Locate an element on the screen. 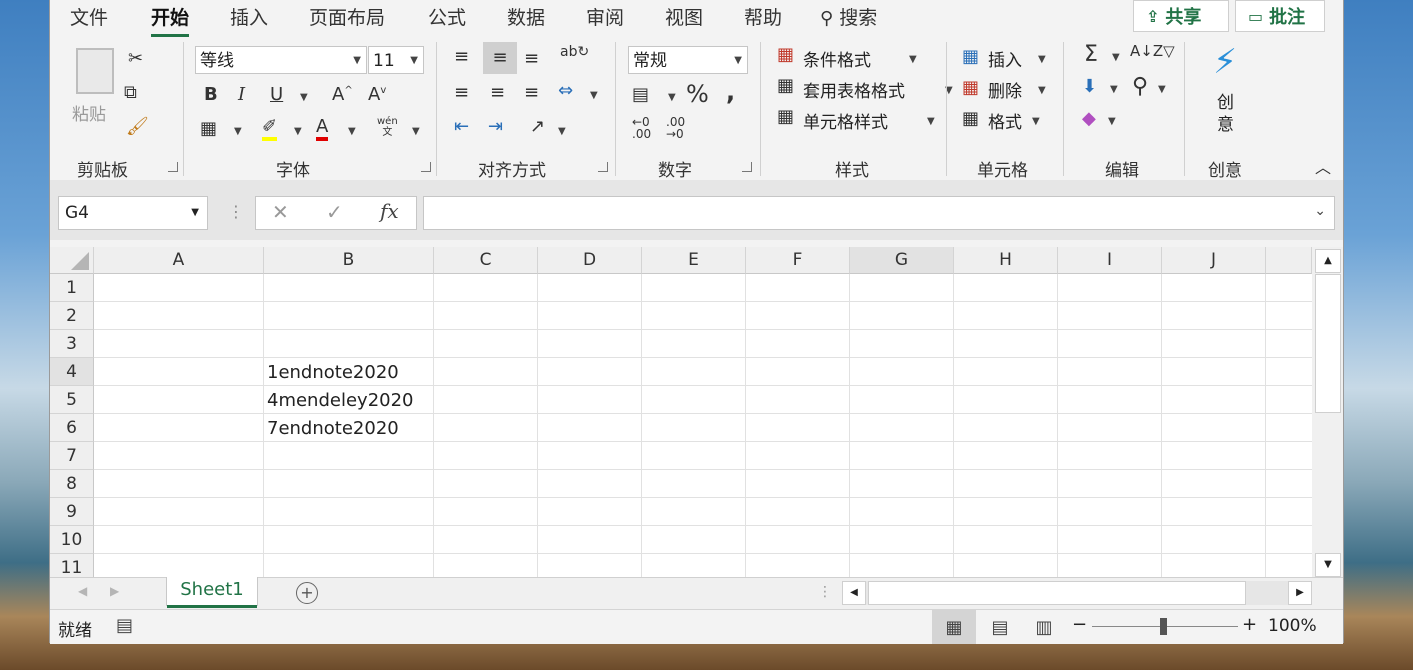  sort-filter-icon: A↓Z▽ is located at coordinates (1152, 51).